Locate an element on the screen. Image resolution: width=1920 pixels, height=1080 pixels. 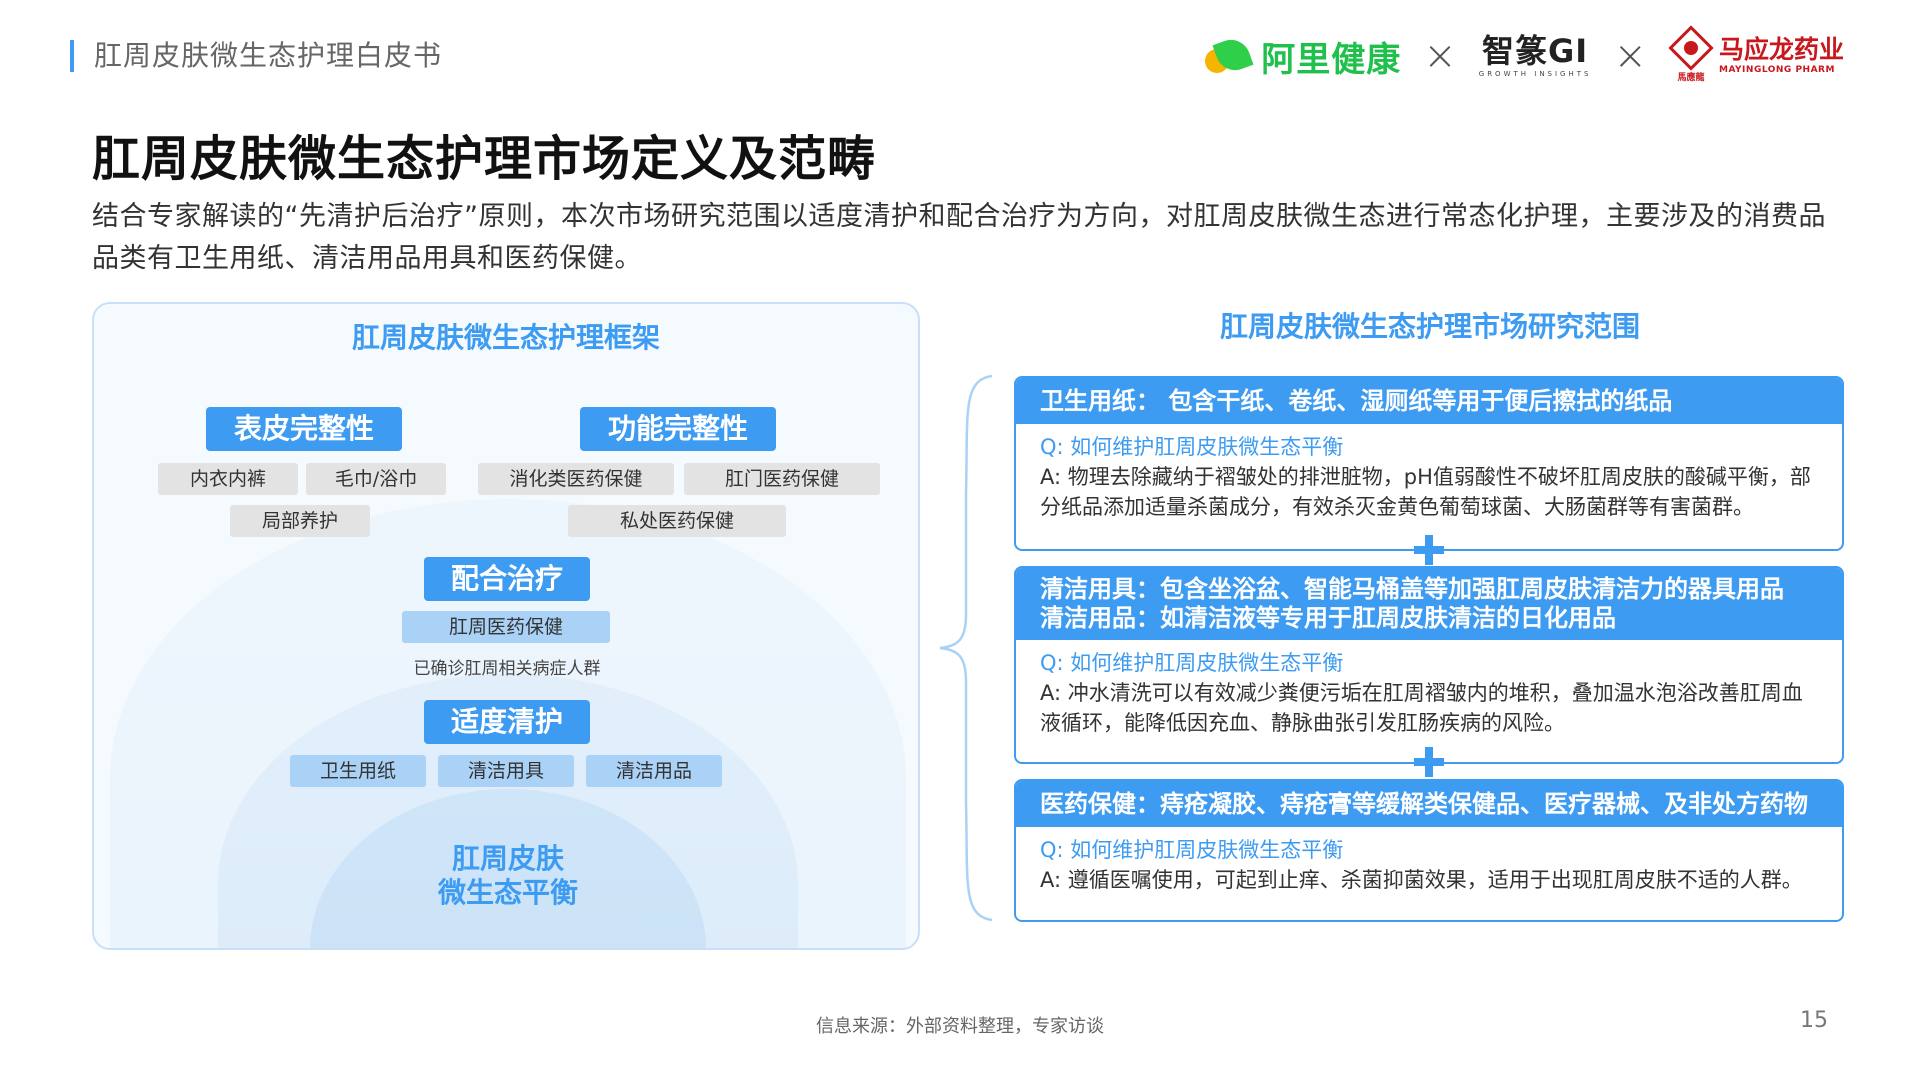
framework-title: 肛周皮肤微生态护理框架 is located at coordinates (505, 337).